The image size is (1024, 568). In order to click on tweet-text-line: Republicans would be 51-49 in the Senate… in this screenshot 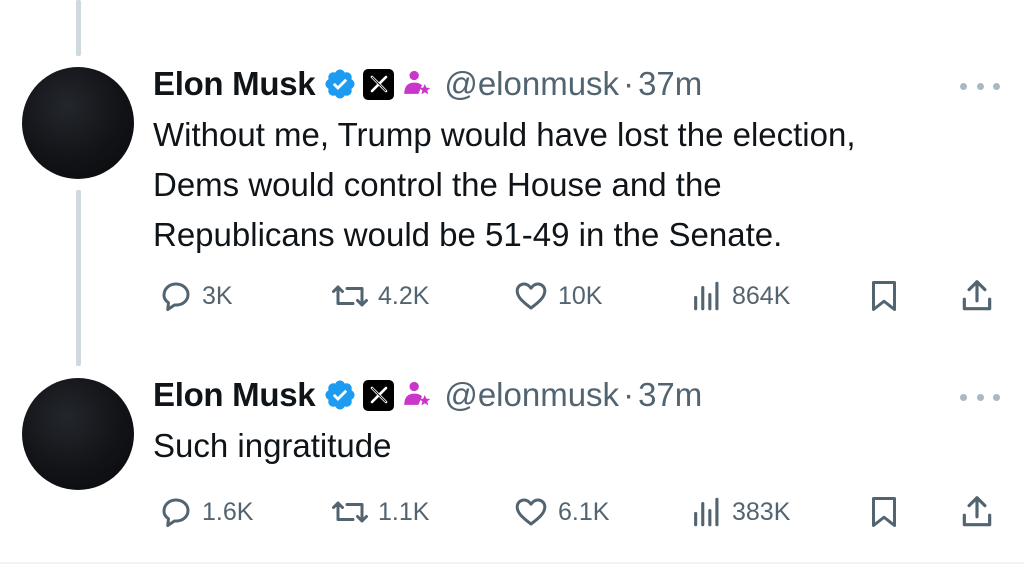, I will do `click(468, 234)`.